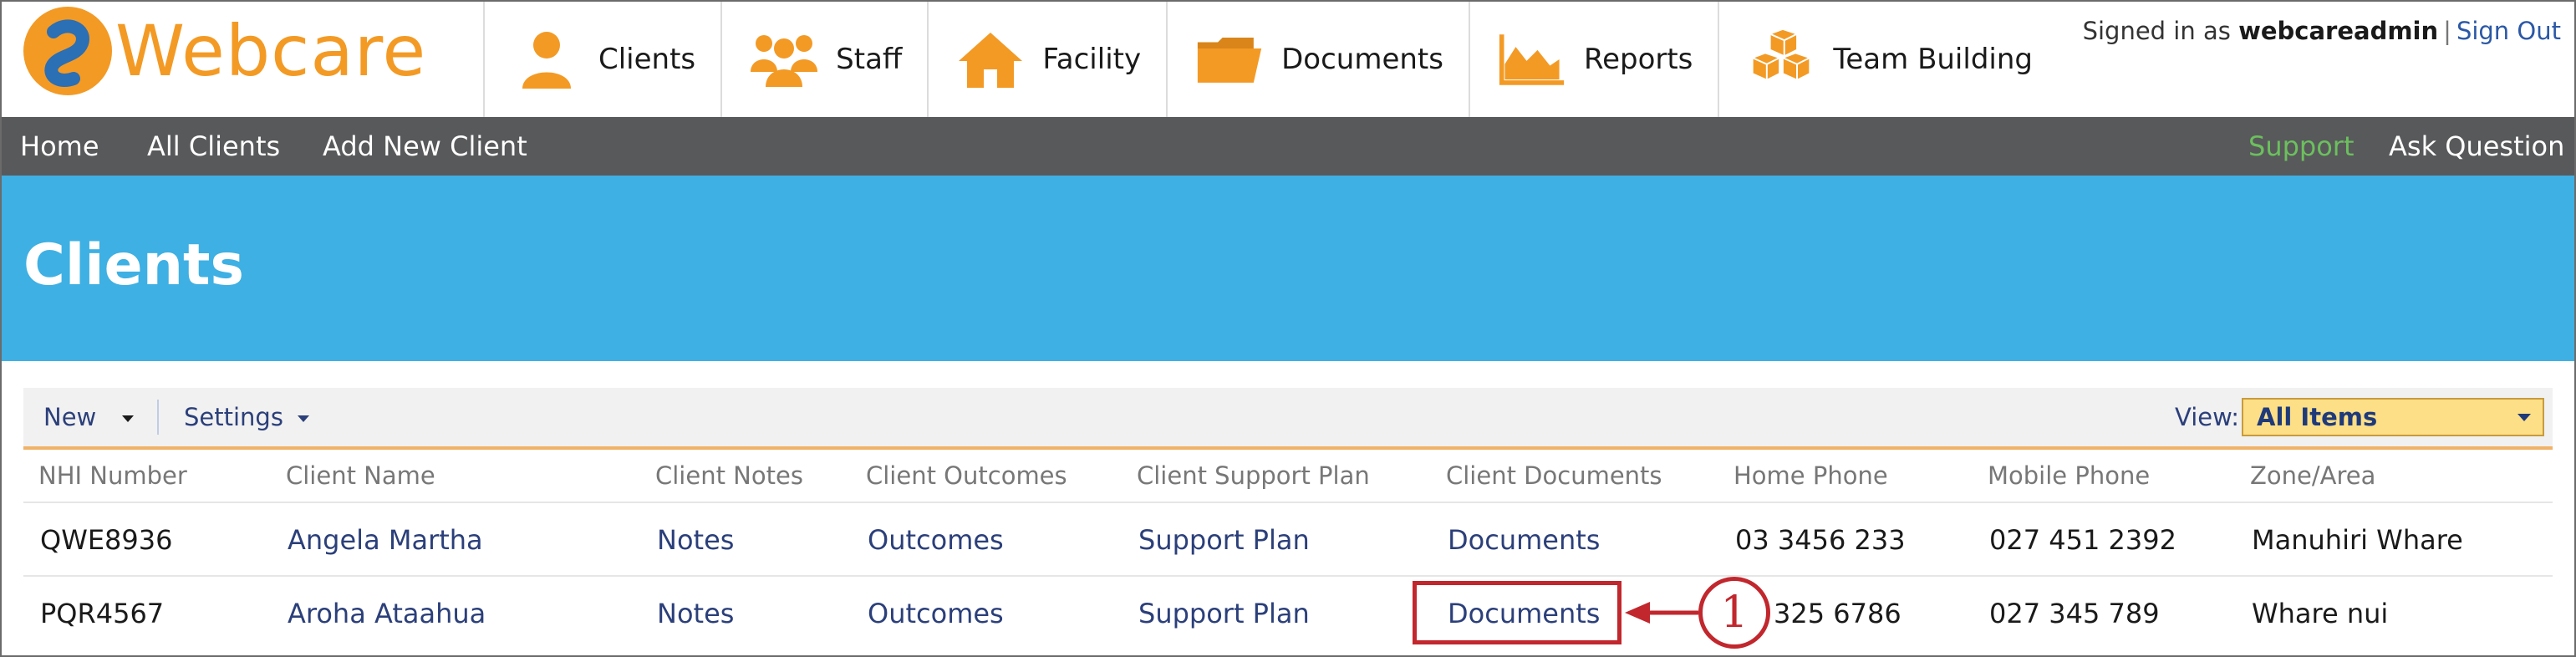 The width and height of the screenshot is (2576, 657). What do you see at coordinates (2508, 31) in the screenshot?
I see `sign-out-link: Sign Out` at bounding box center [2508, 31].